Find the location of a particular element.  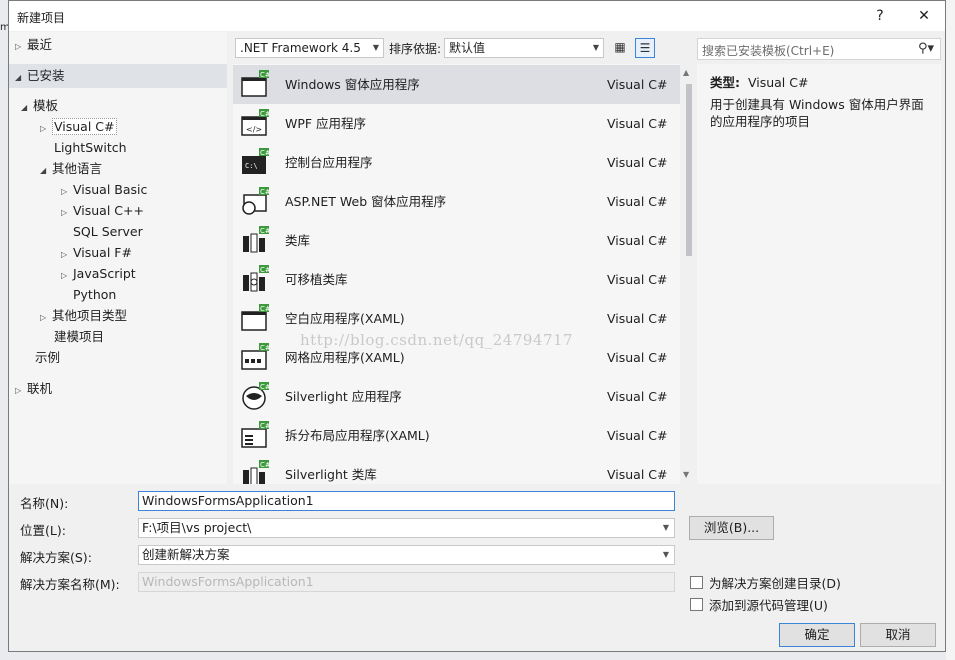

solution-select: 创建新解决方案 ▼ is located at coordinates (406, 555).